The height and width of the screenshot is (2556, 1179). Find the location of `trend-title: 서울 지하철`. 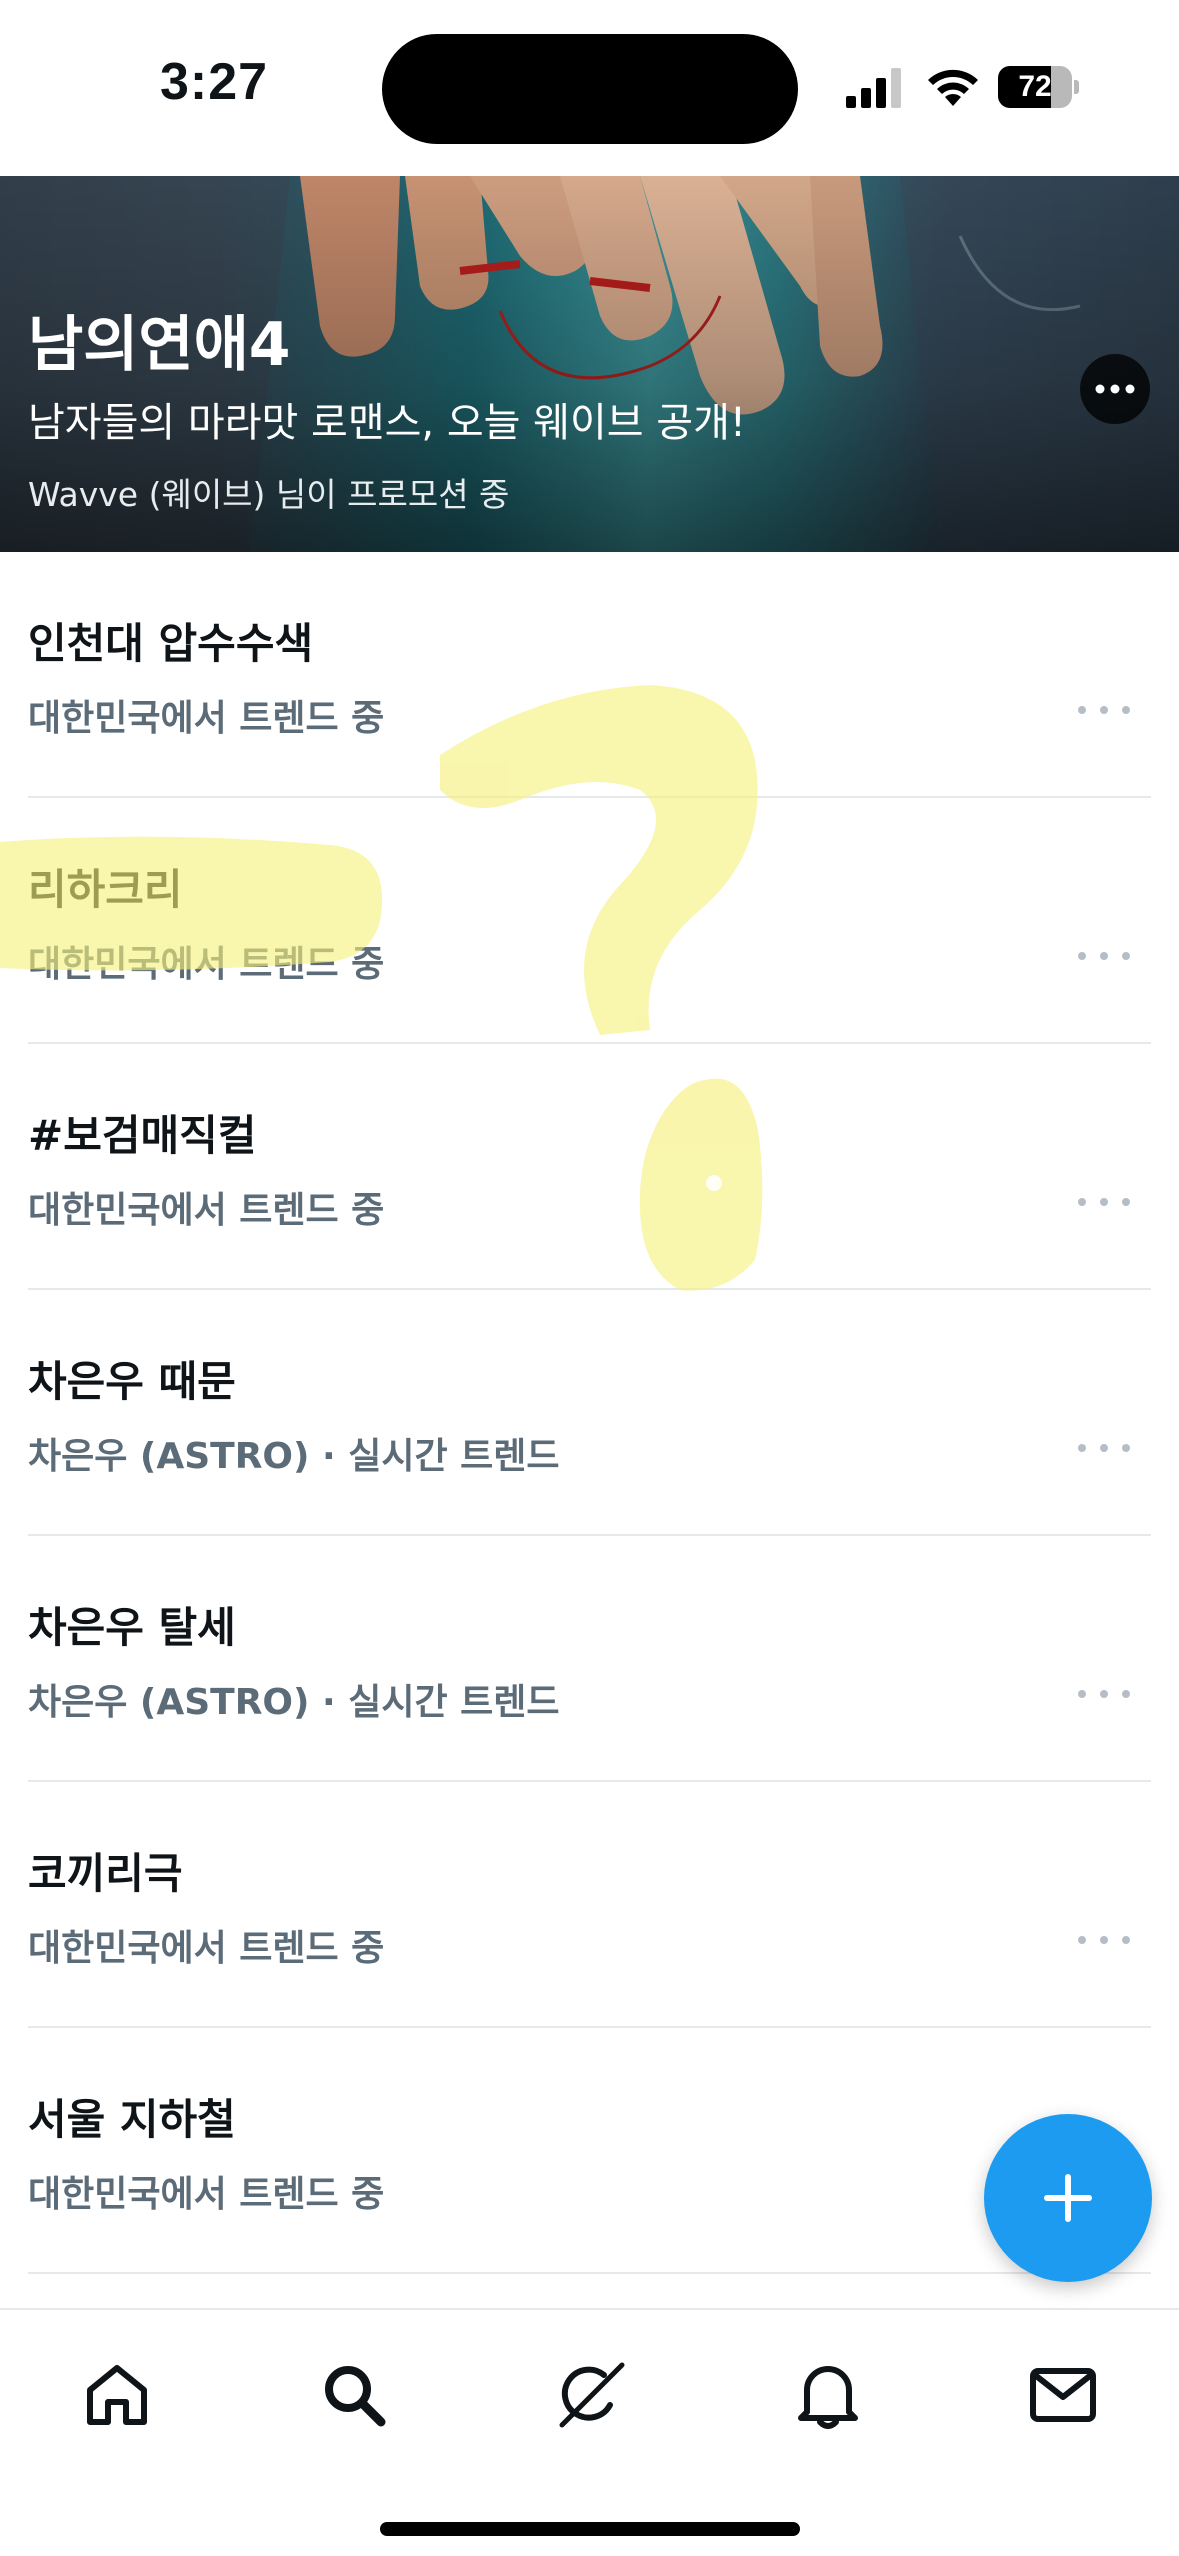

trend-title: 서울 지하철 is located at coordinates (132, 2119).